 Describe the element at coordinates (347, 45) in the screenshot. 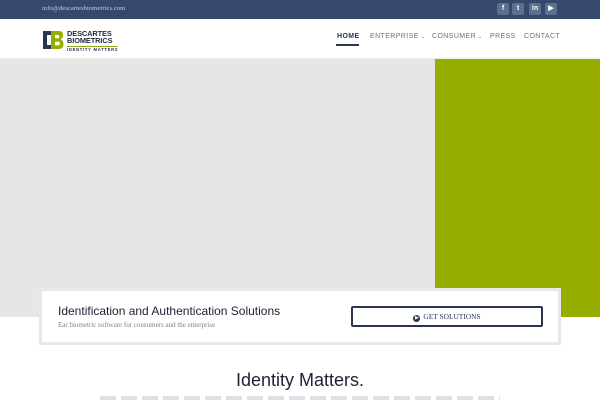

I see `nav-active-underline` at that location.